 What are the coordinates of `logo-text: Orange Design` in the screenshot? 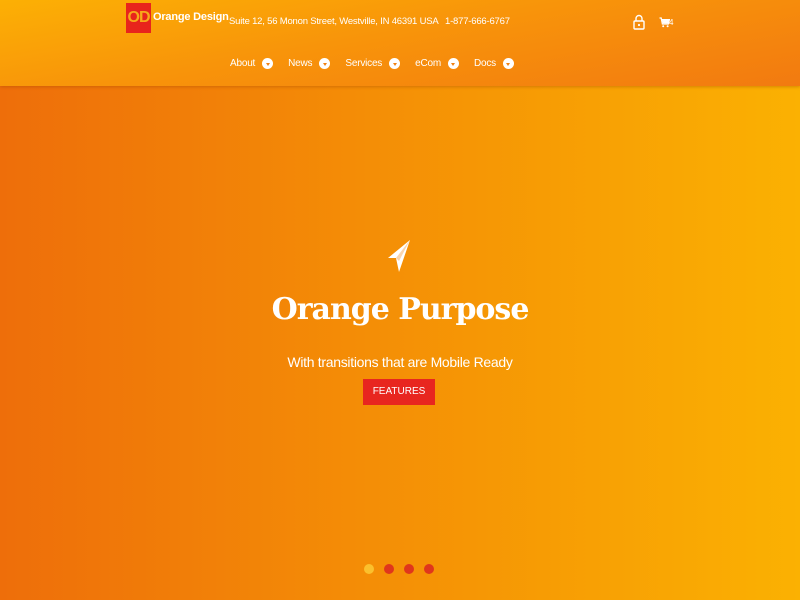 It's located at (191, 17).